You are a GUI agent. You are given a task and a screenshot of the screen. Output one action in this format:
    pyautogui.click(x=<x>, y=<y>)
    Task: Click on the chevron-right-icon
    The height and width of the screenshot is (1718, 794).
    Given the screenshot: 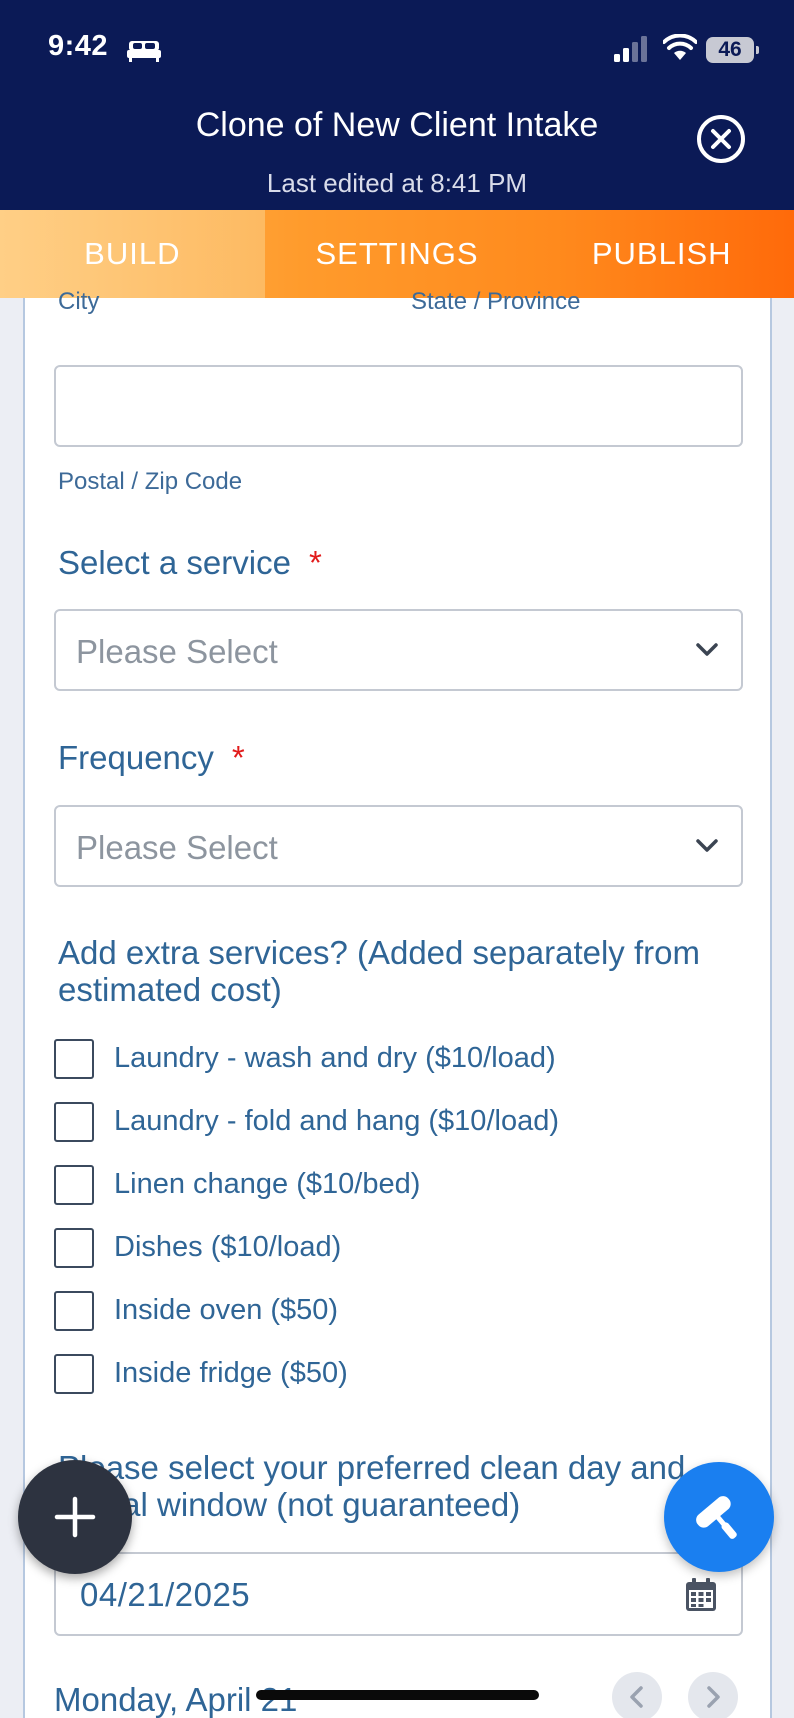 What is the action you would take?
    pyautogui.click(x=713, y=1697)
    